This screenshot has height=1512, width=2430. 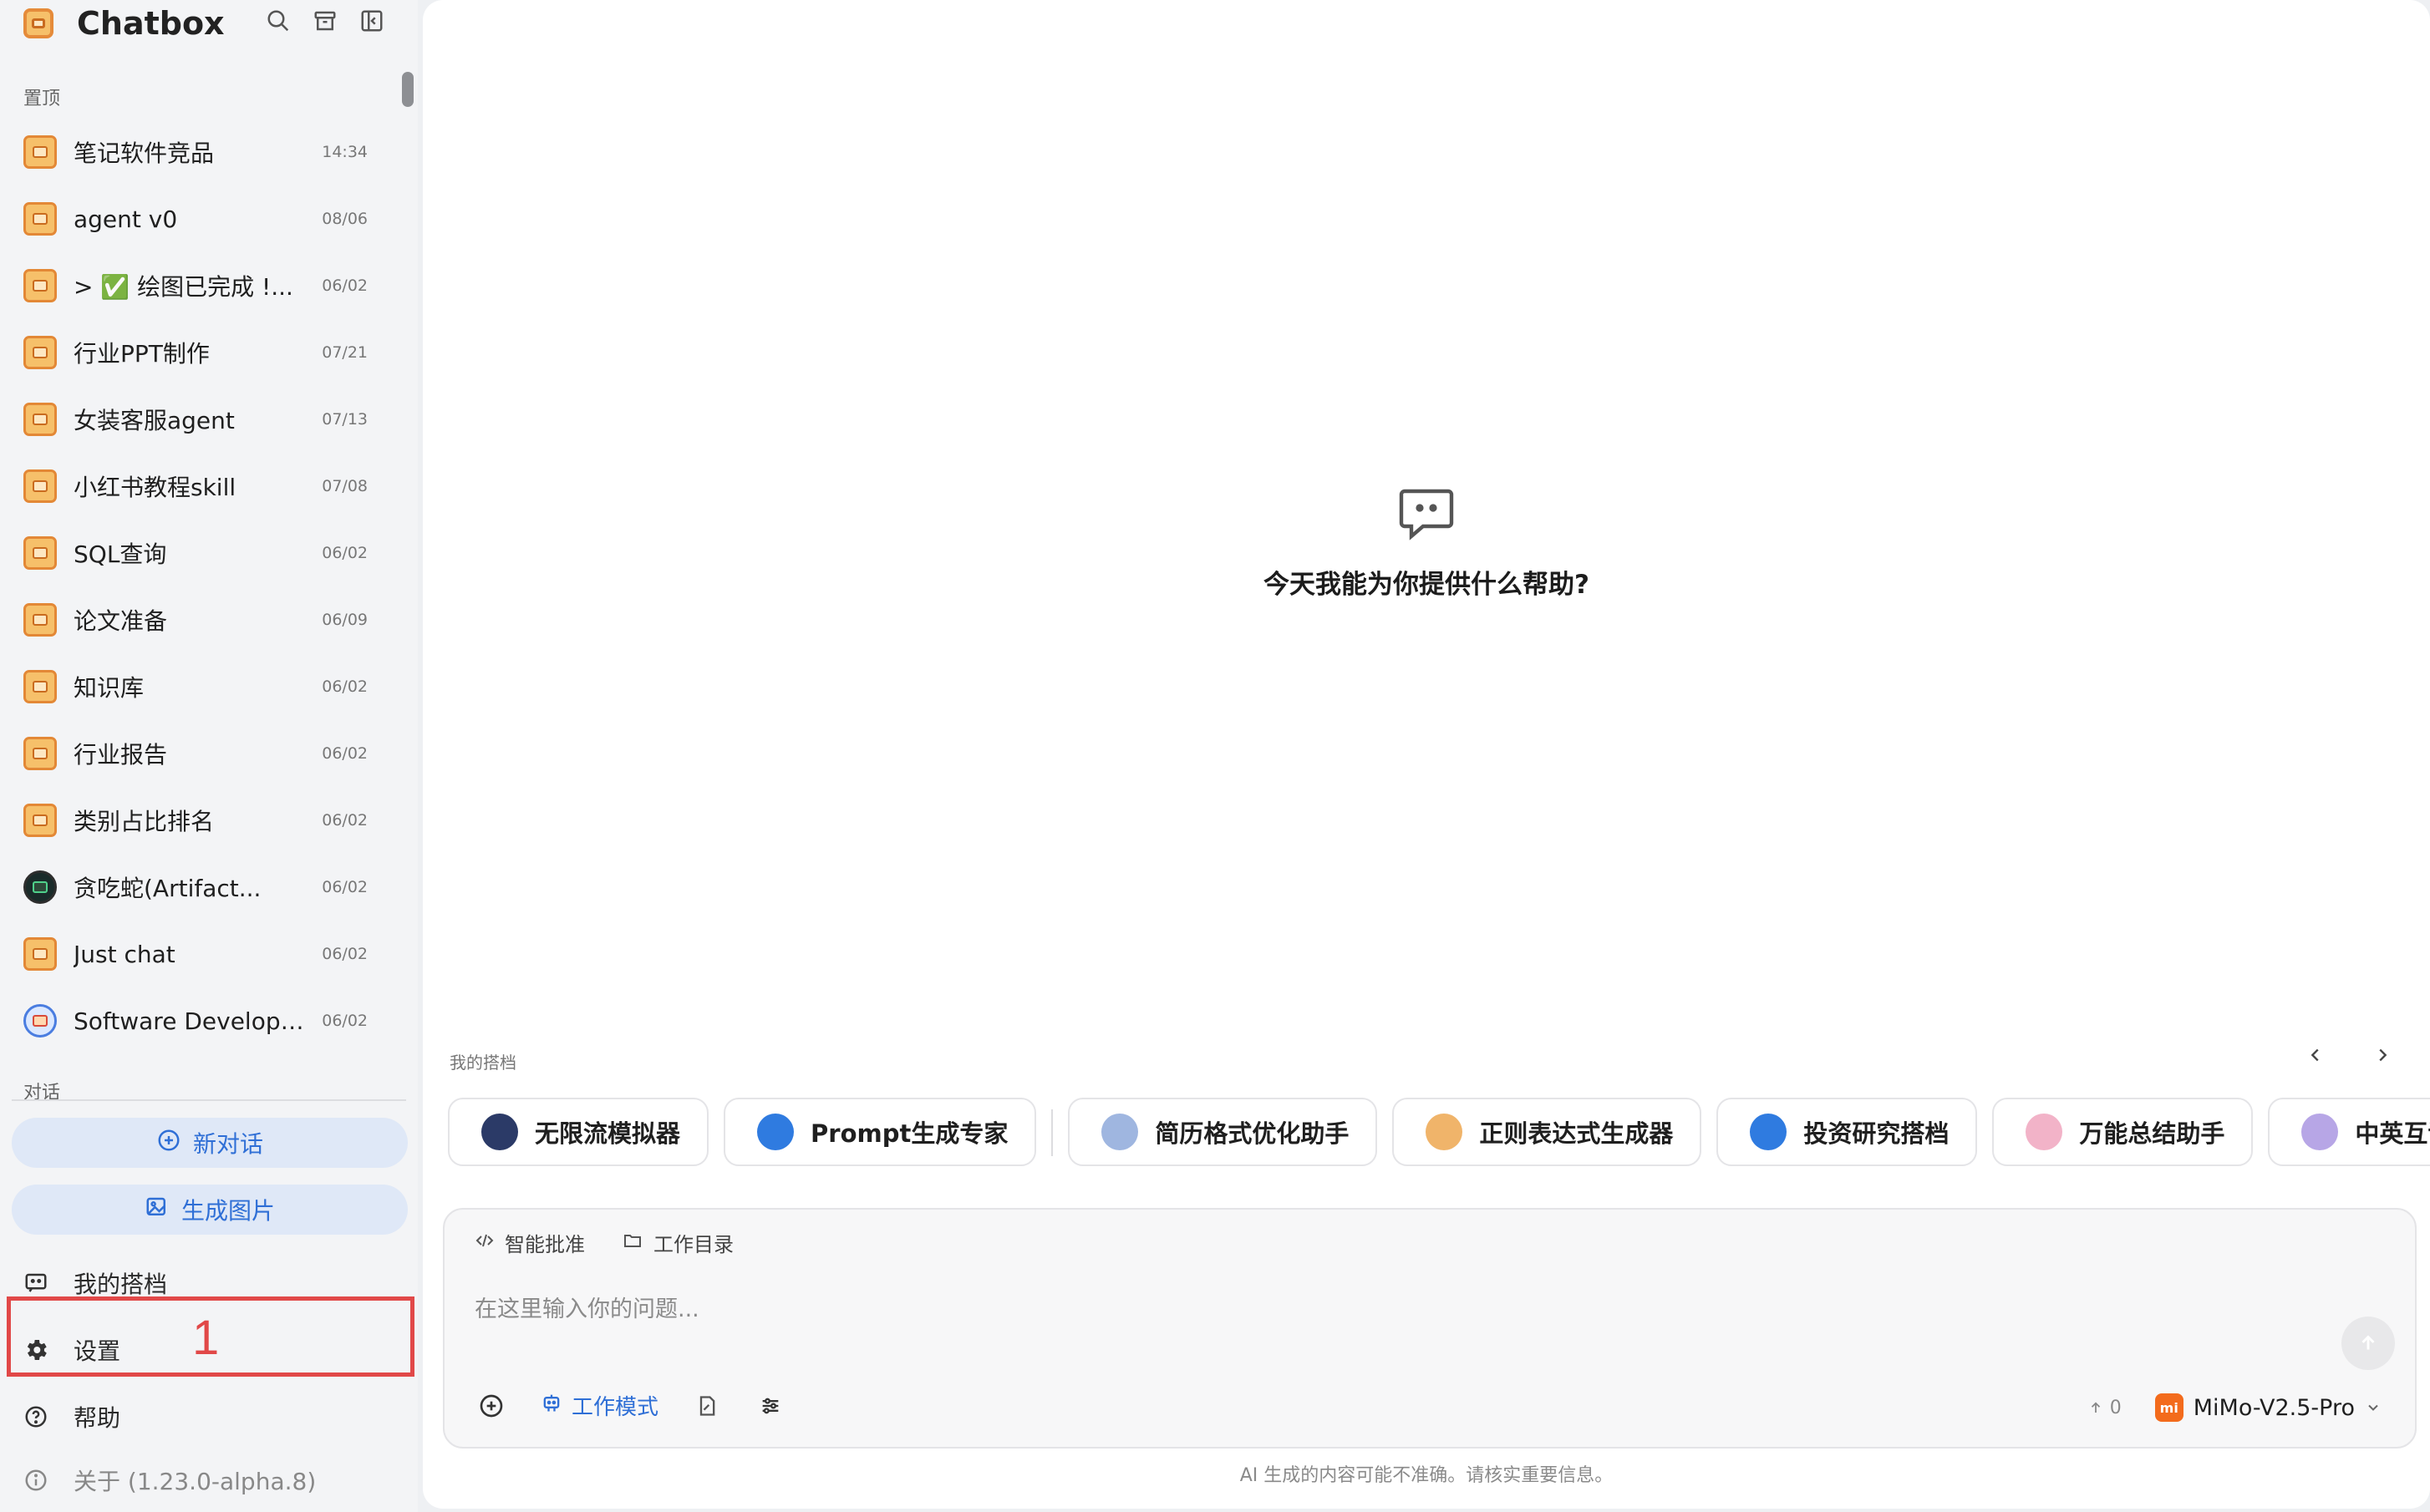 I want to click on attach-plus-icon, so click(x=491, y=1406).